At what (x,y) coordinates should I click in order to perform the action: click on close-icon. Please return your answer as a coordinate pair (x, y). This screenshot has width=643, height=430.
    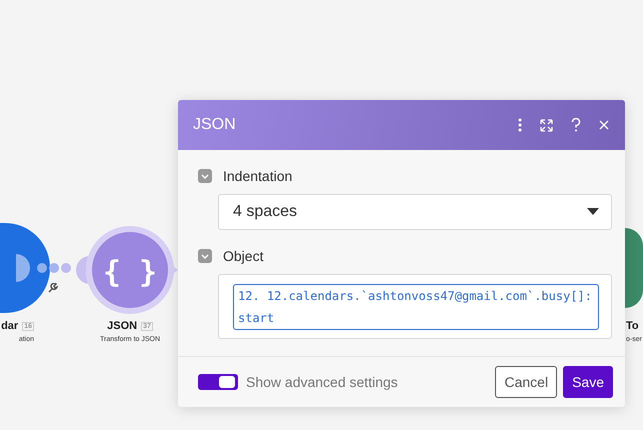
    Looking at the image, I should click on (604, 125).